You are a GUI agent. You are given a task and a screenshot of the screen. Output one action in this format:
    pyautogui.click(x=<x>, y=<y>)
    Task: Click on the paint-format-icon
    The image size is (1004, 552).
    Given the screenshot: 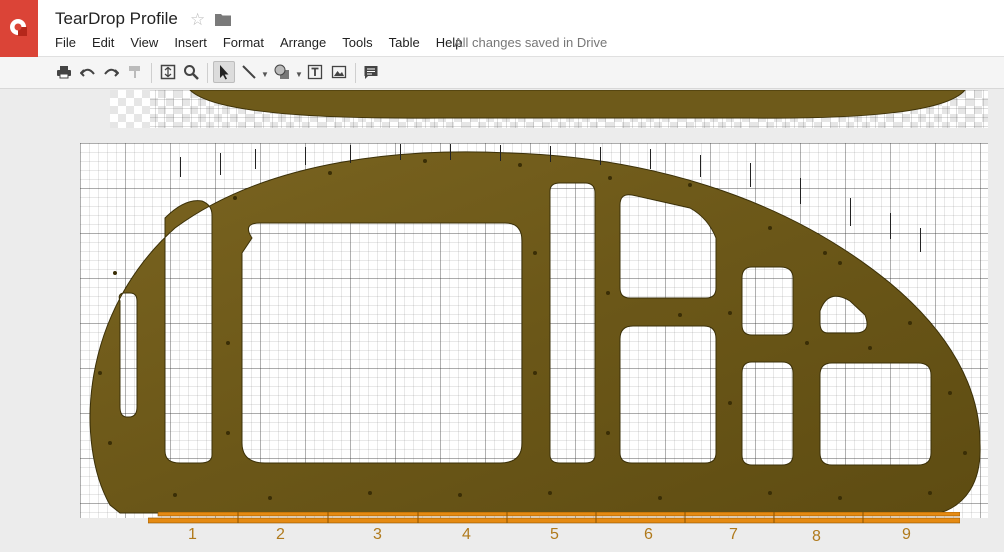 What is the action you would take?
    pyautogui.click(x=134, y=72)
    